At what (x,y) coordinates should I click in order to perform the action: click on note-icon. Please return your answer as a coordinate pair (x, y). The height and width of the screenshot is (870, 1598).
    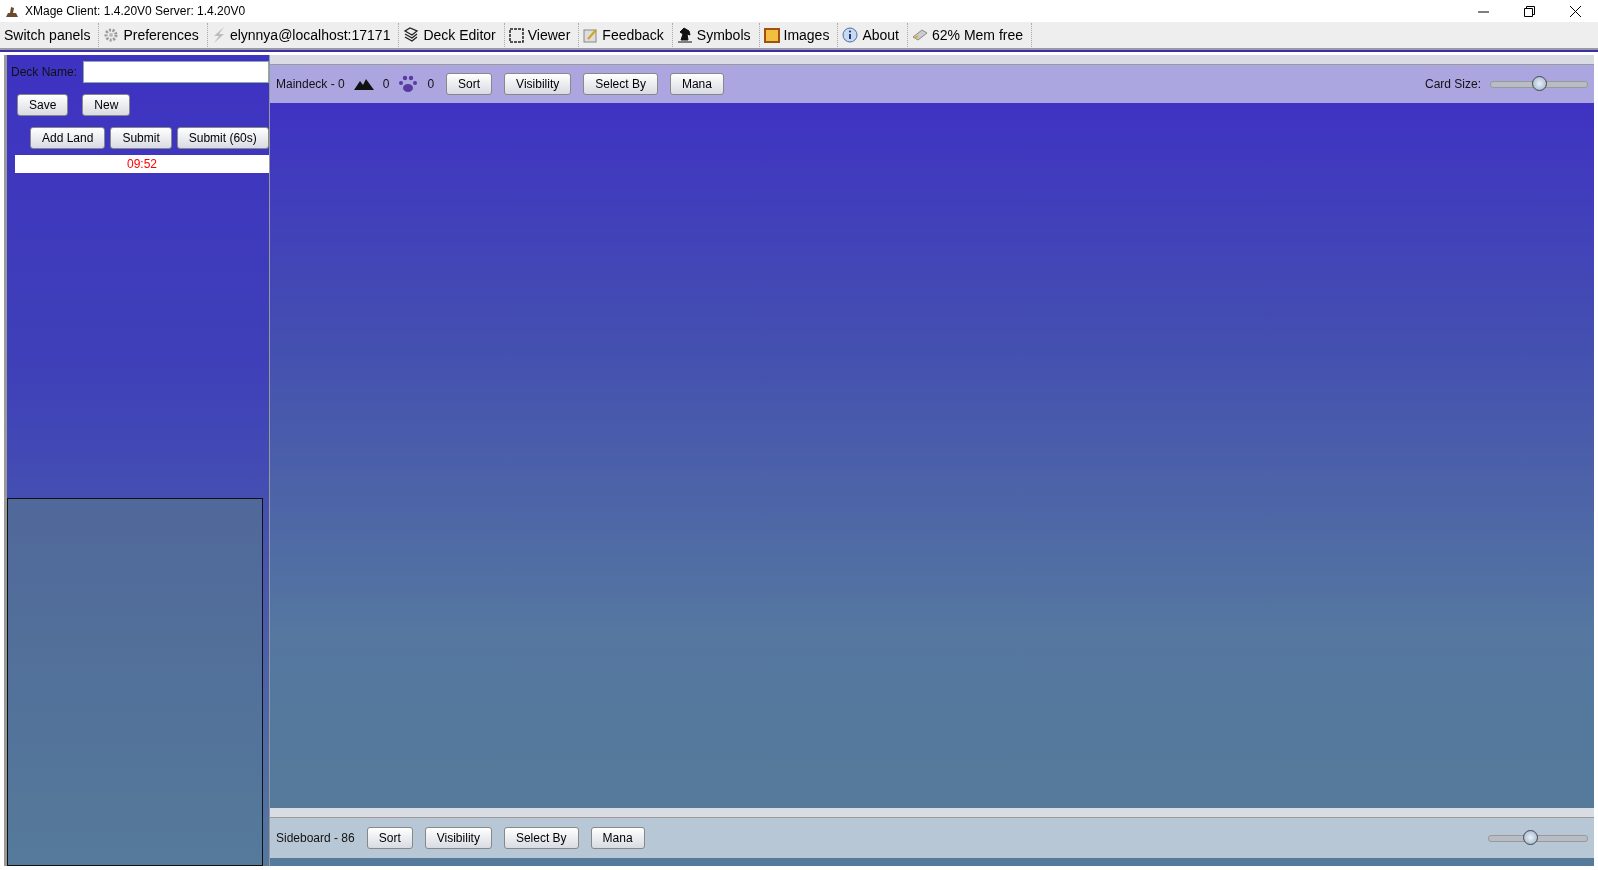
    Looking at the image, I should click on (591, 35).